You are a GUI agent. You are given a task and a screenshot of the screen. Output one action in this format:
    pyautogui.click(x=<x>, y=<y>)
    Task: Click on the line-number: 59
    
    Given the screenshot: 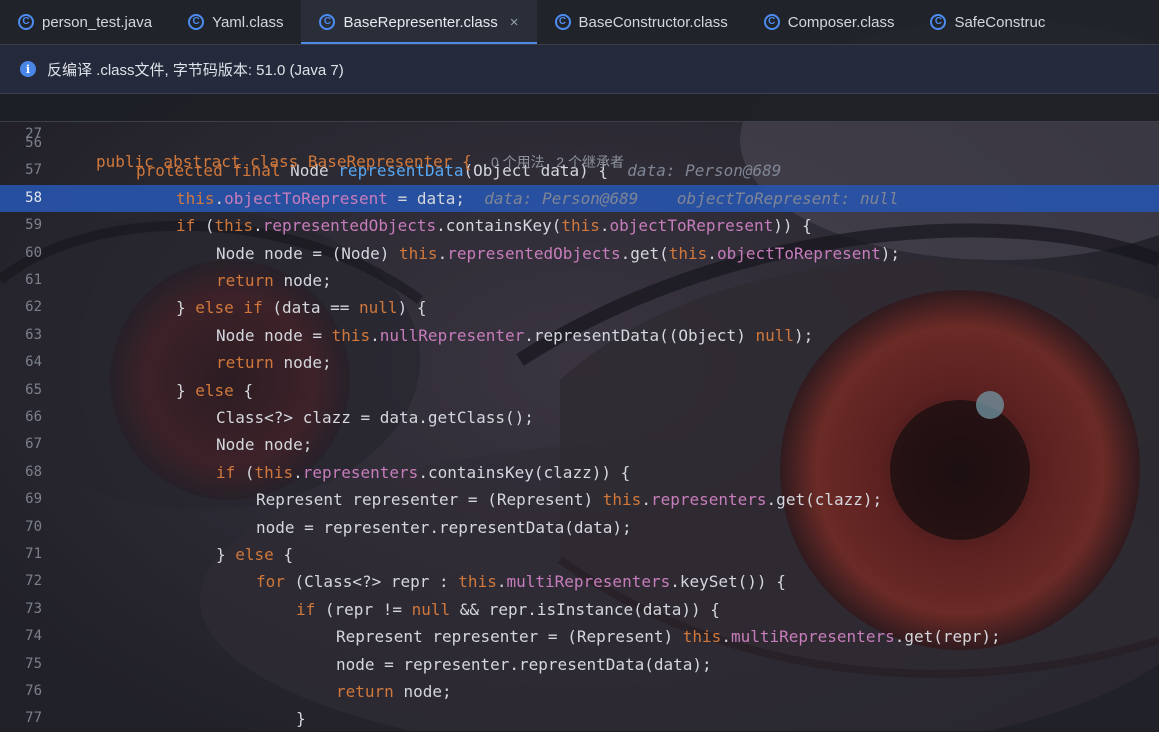 What is the action you would take?
    pyautogui.click(x=21, y=225)
    